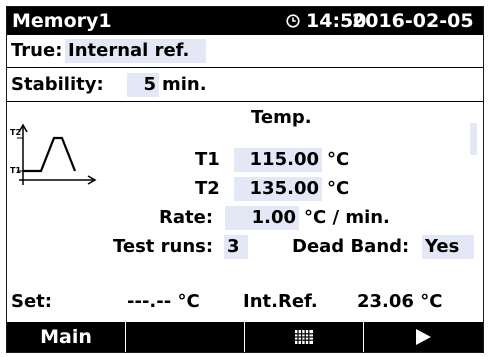 Image resolution: width=491 pixels, height=357 pixels. Describe the element at coordinates (207, 159) in the screenshot. I see `t1-label: T1` at that location.